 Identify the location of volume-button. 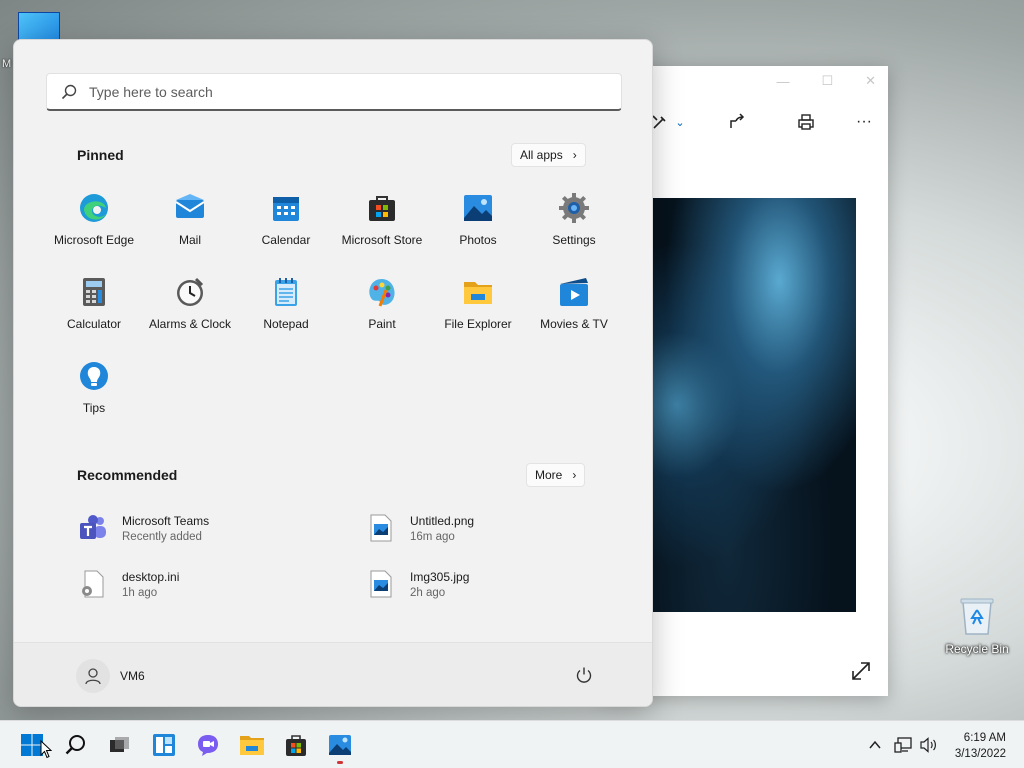
(929, 745).